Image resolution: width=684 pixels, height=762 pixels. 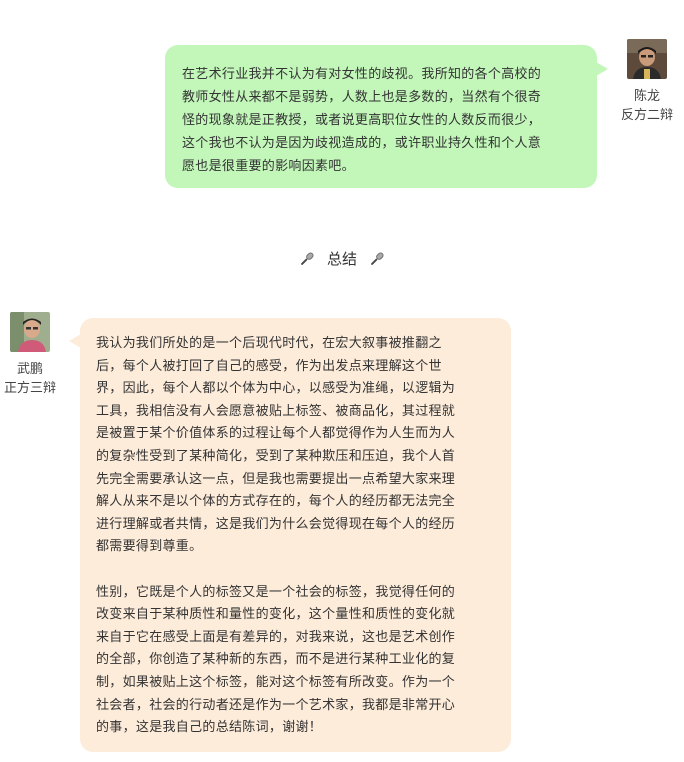 I want to click on message-line: 在艺术行业我并不认为有对女性的歧视。我所知的各个高校的, so click(x=362, y=74).